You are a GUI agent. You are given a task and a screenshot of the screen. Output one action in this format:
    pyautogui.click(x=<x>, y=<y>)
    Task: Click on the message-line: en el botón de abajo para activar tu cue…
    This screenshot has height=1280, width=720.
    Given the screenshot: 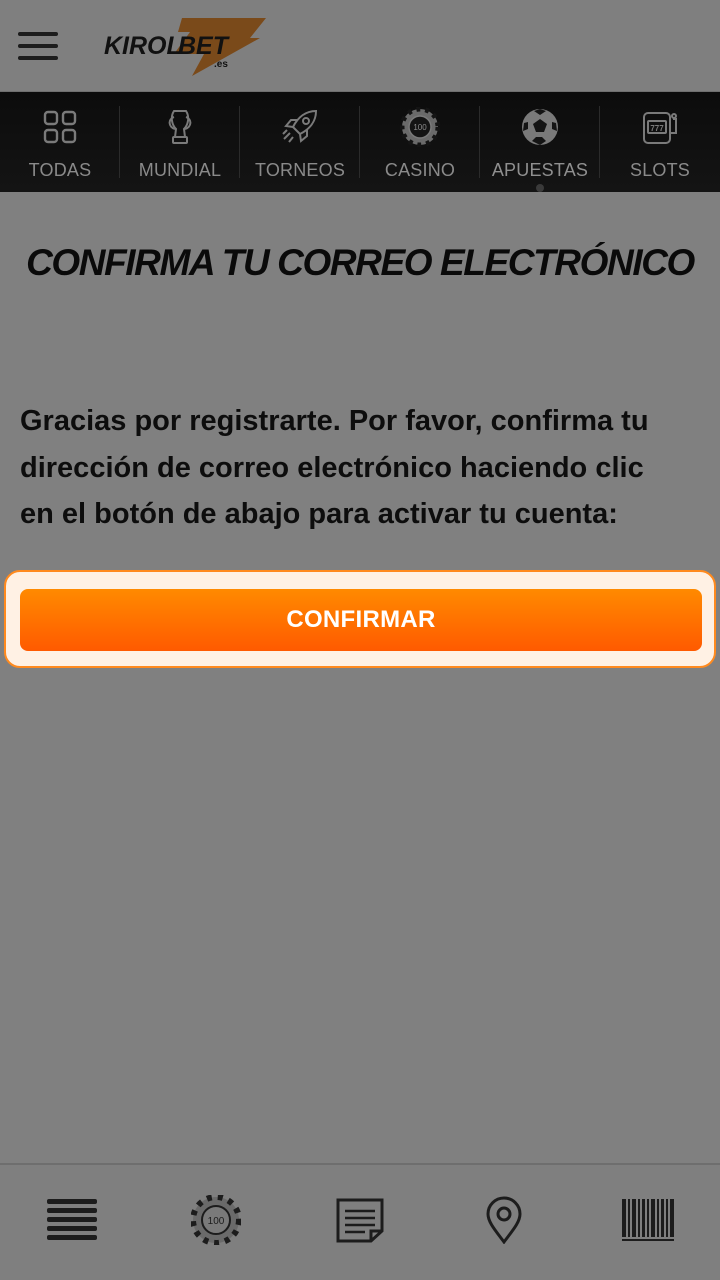 What is the action you would take?
    pyautogui.click(x=319, y=514)
    